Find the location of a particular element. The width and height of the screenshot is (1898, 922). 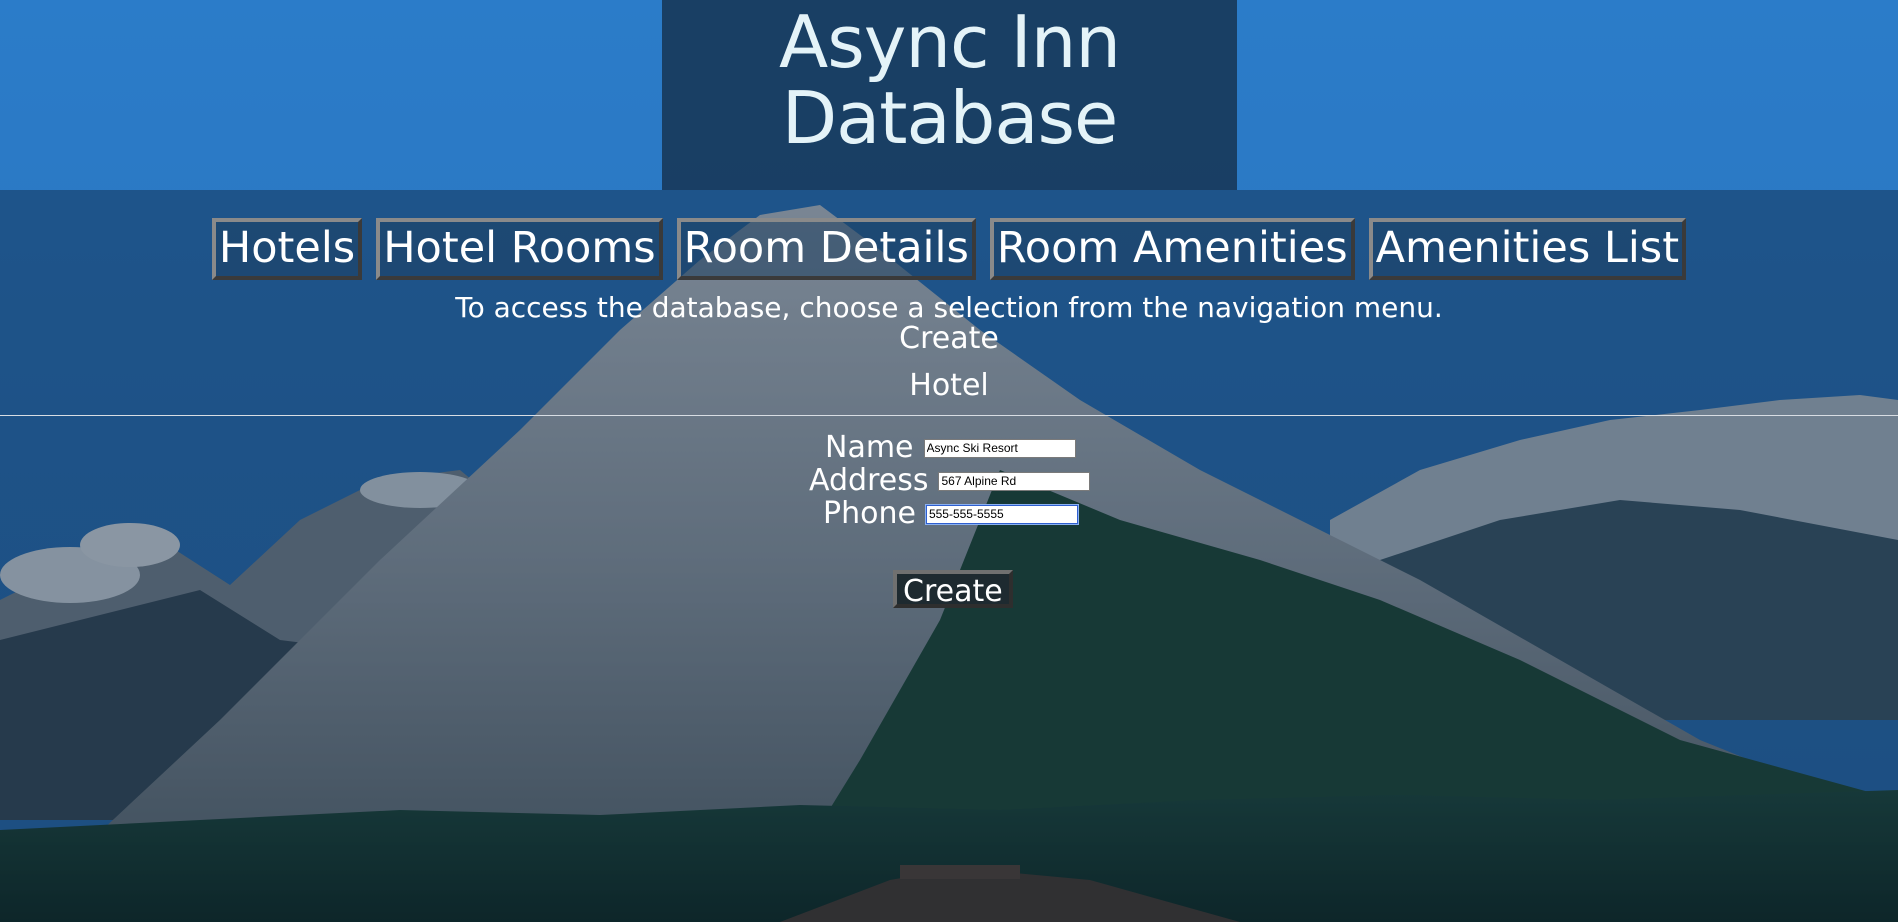

phone-label: Phone is located at coordinates (869, 513).